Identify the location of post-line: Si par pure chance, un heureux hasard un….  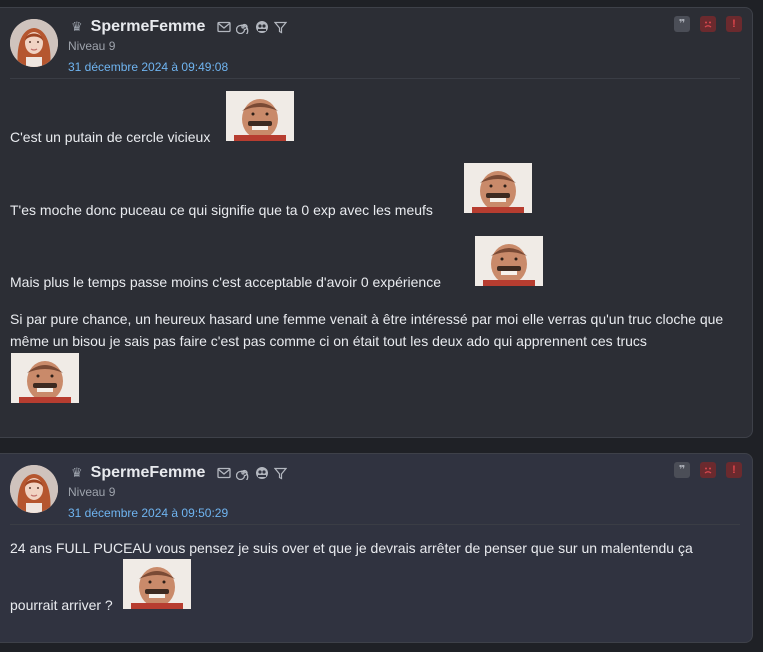
(367, 330).